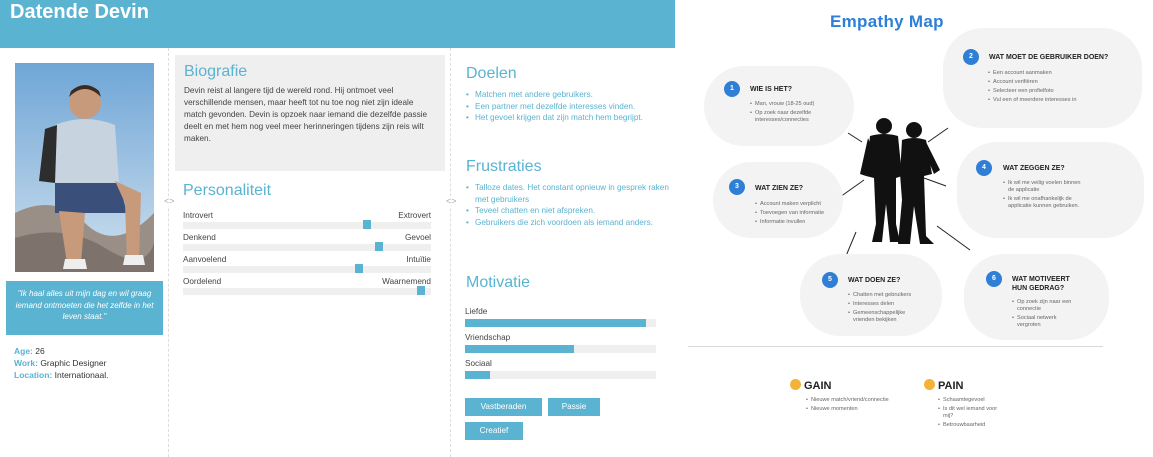  What do you see at coordinates (971, 57) in the screenshot?
I see `section-number-badge: 2` at bounding box center [971, 57].